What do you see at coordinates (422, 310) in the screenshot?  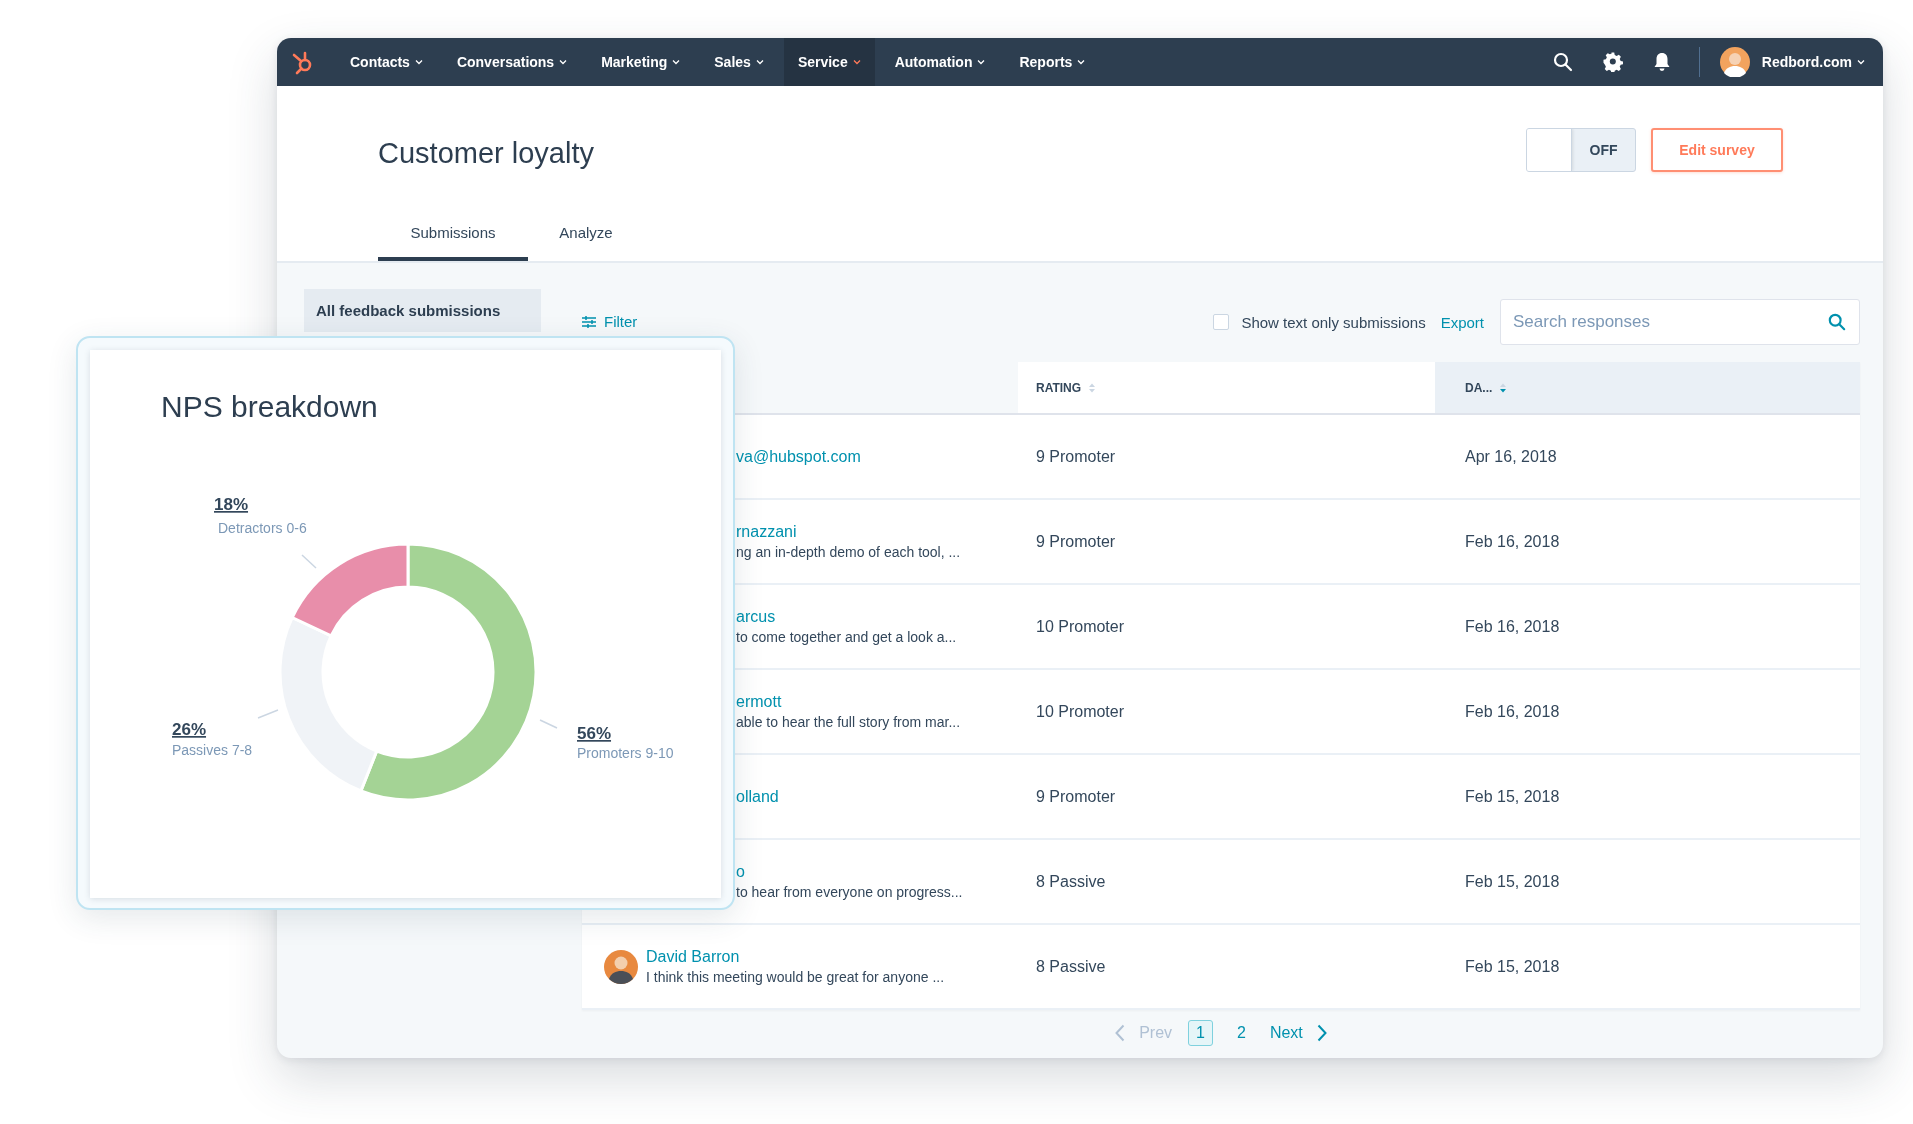 I see `sidebar-item: All feedback submissions` at bounding box center [422, 310].